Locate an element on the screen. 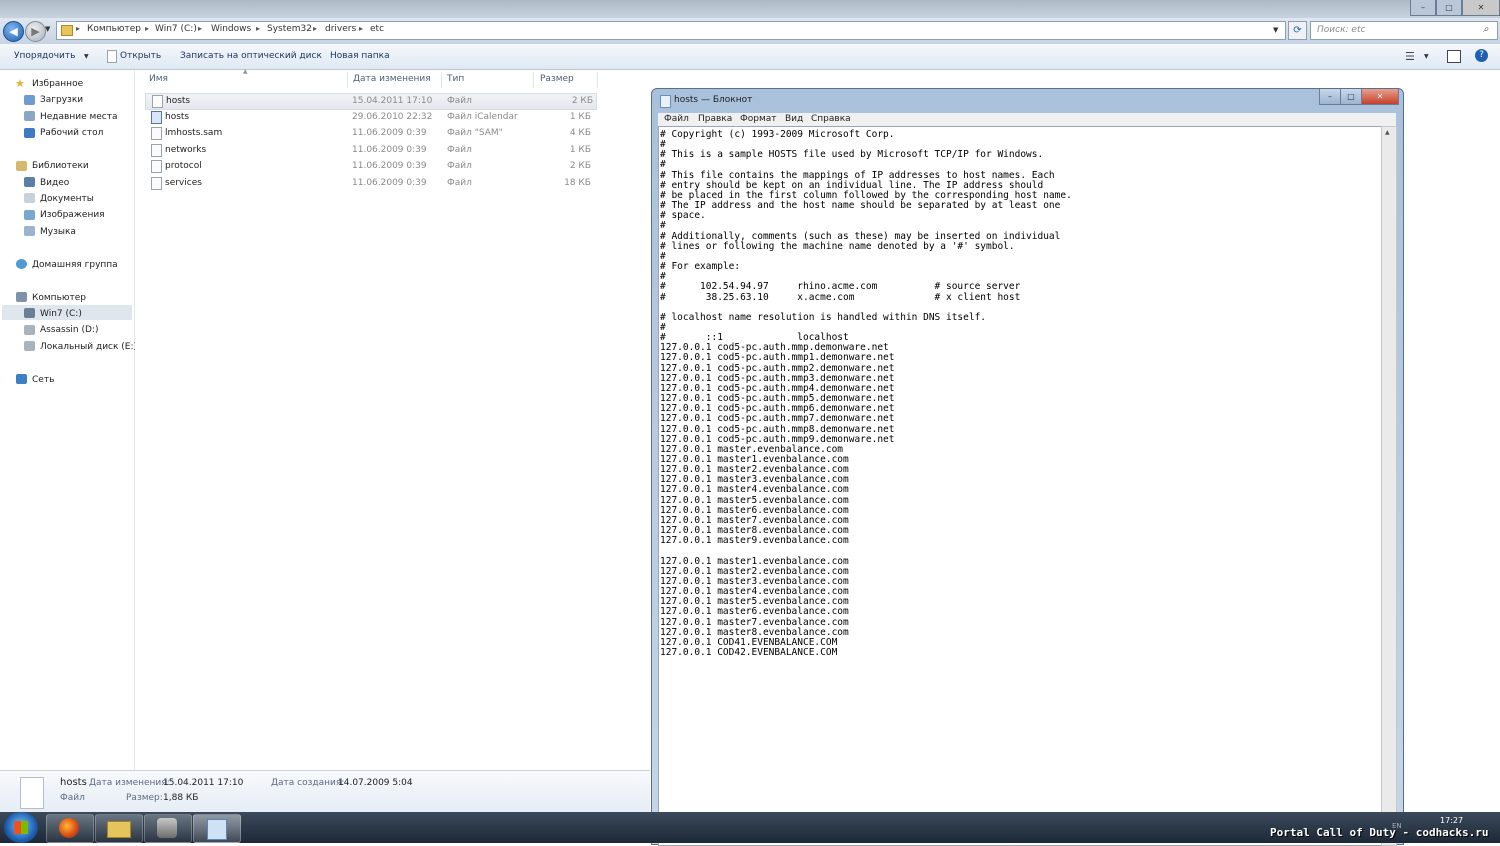 The width and height of the screenshot is (1500, 846). start-button is located at coordinates (21, 827).